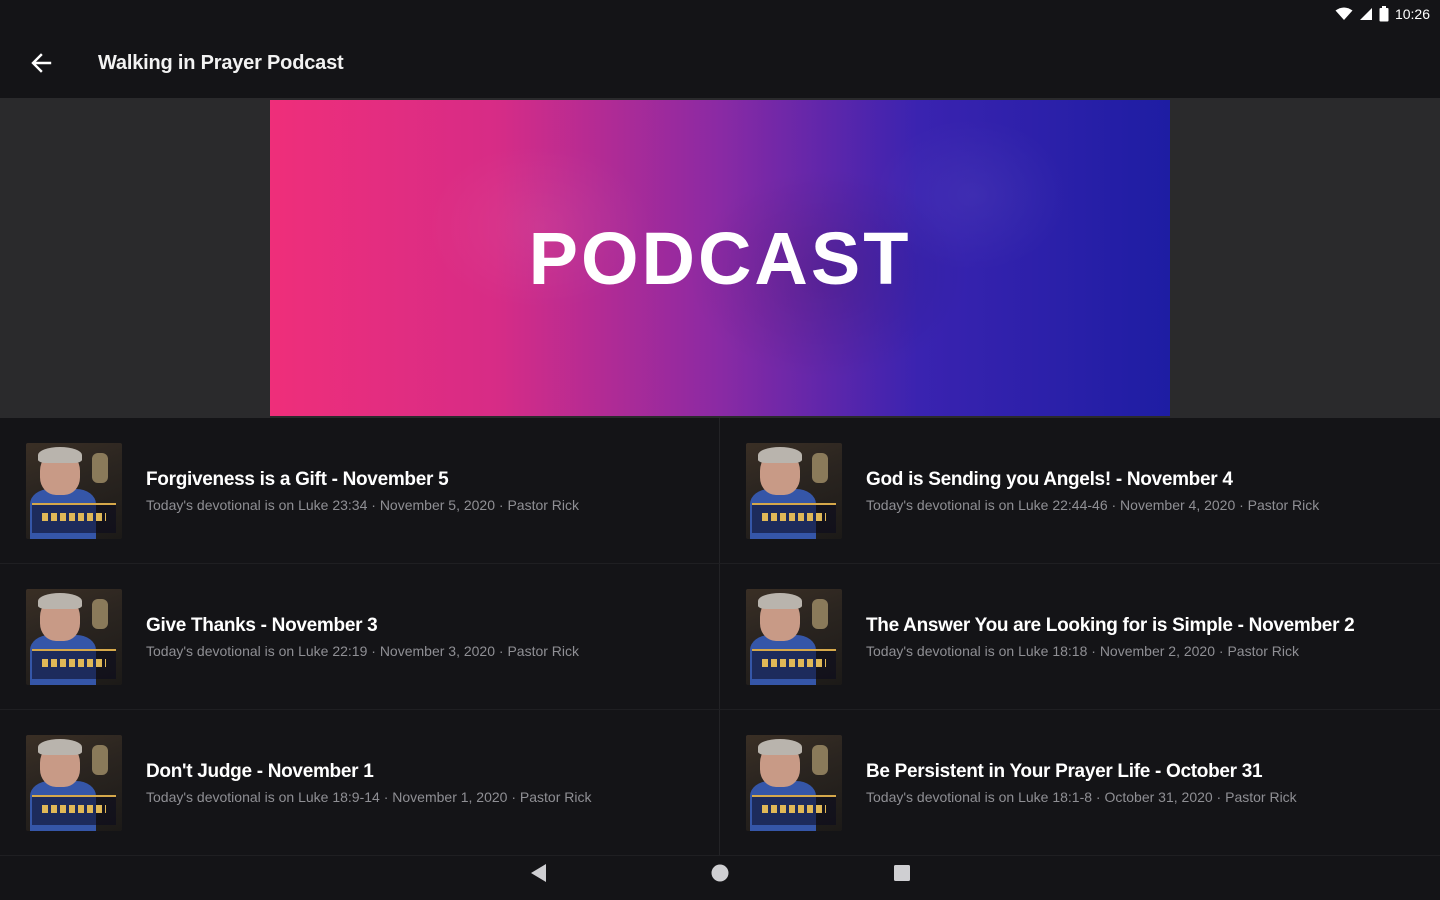  I want to click on arrow-left-icon, so click(41, 63).